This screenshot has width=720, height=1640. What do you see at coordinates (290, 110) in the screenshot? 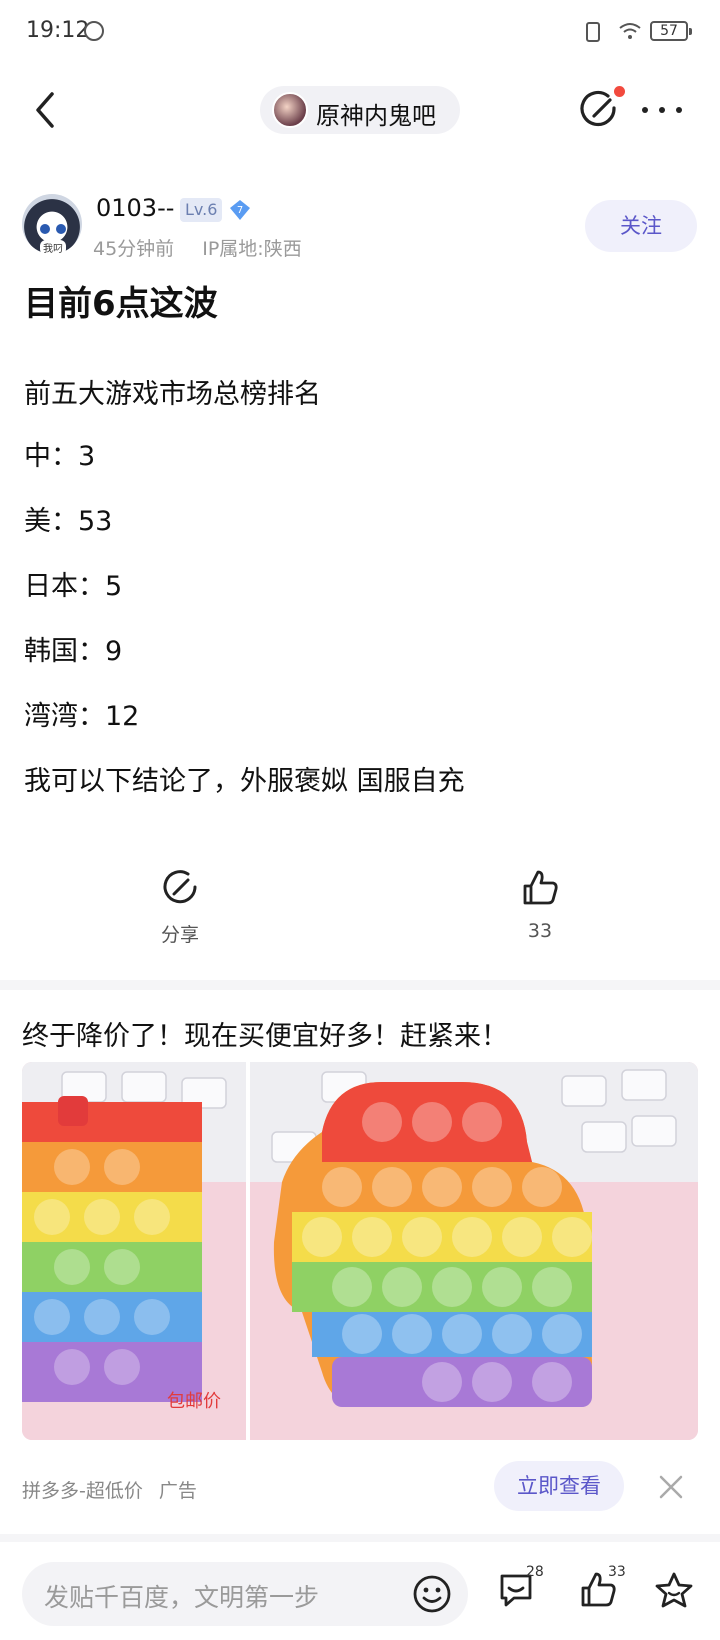
I see `forum-avatar` at bounding box center [290, 110].